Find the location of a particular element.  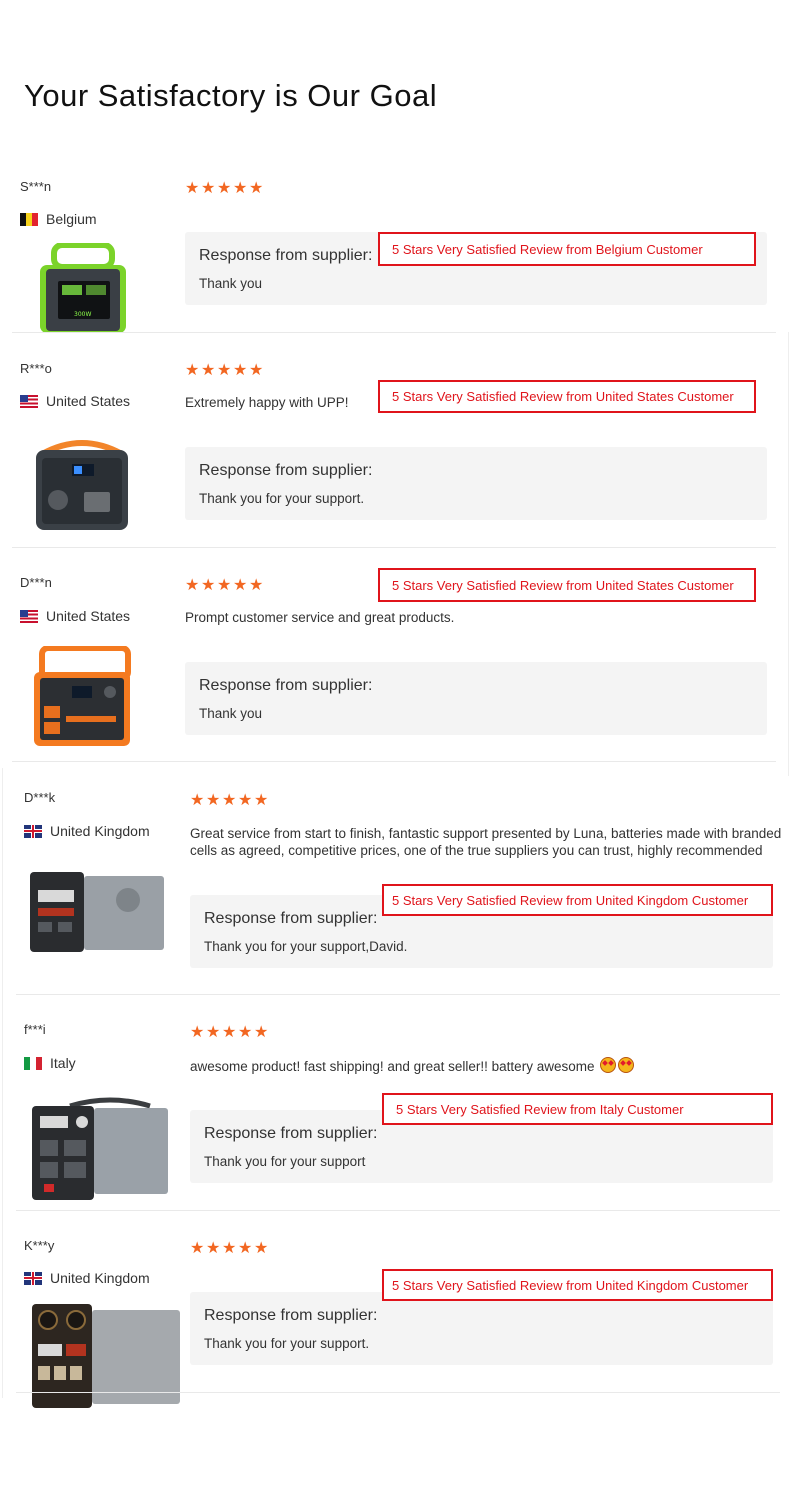

orange-frame-power-station-image is located at coordinates (82, 696).